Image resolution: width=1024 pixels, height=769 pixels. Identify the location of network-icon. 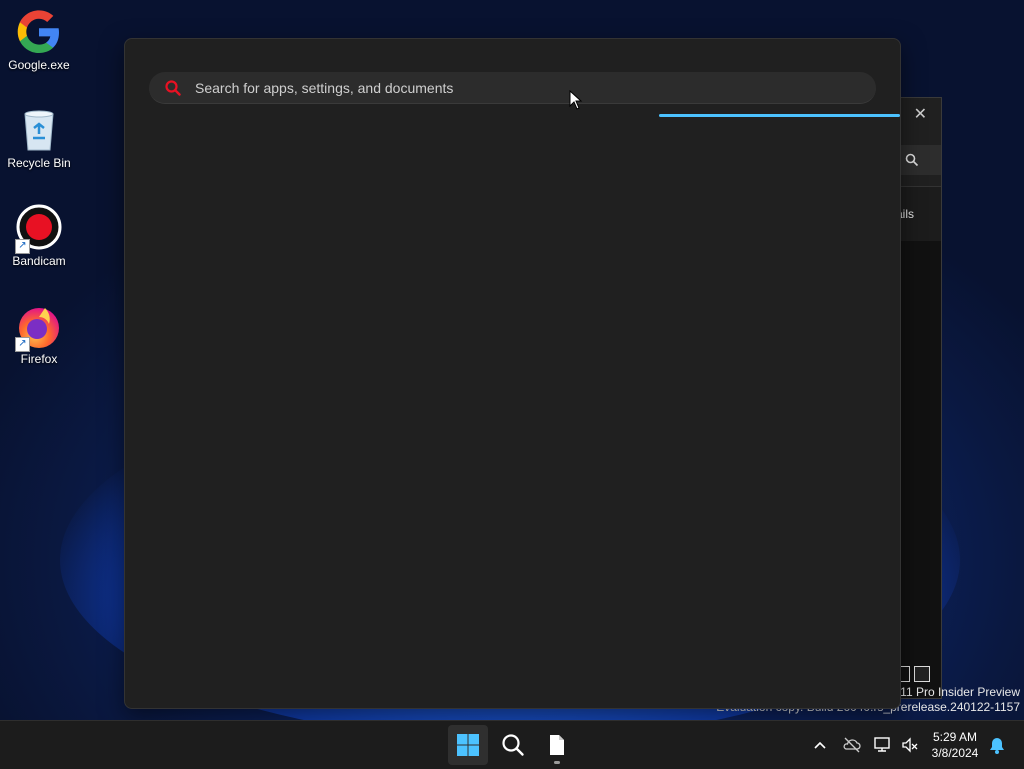
(883, 745).